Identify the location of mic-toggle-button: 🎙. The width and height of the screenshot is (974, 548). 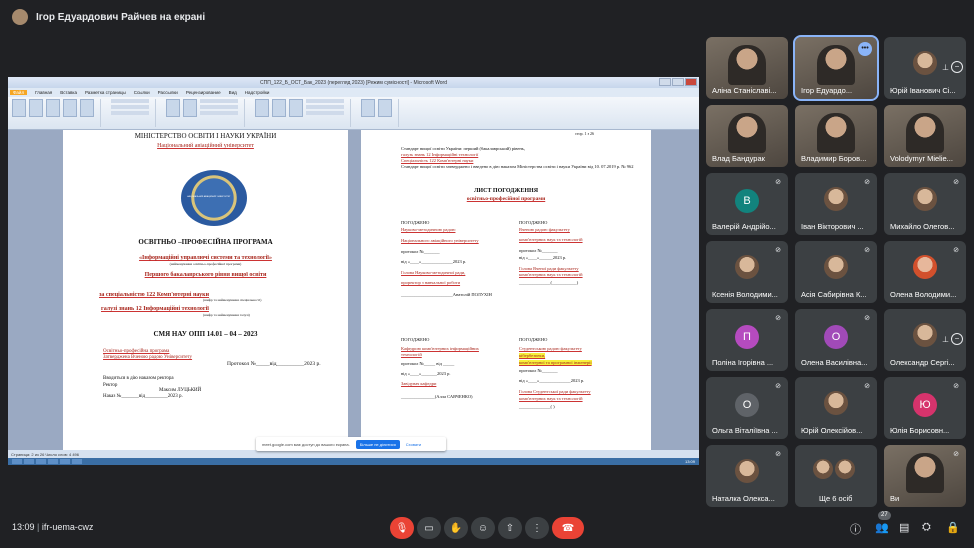
(402, 528).